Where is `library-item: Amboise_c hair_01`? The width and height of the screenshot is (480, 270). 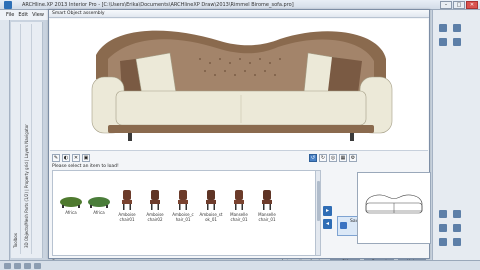 library-item: Amboise_c hair_01 is located at coordinates (183, 205).